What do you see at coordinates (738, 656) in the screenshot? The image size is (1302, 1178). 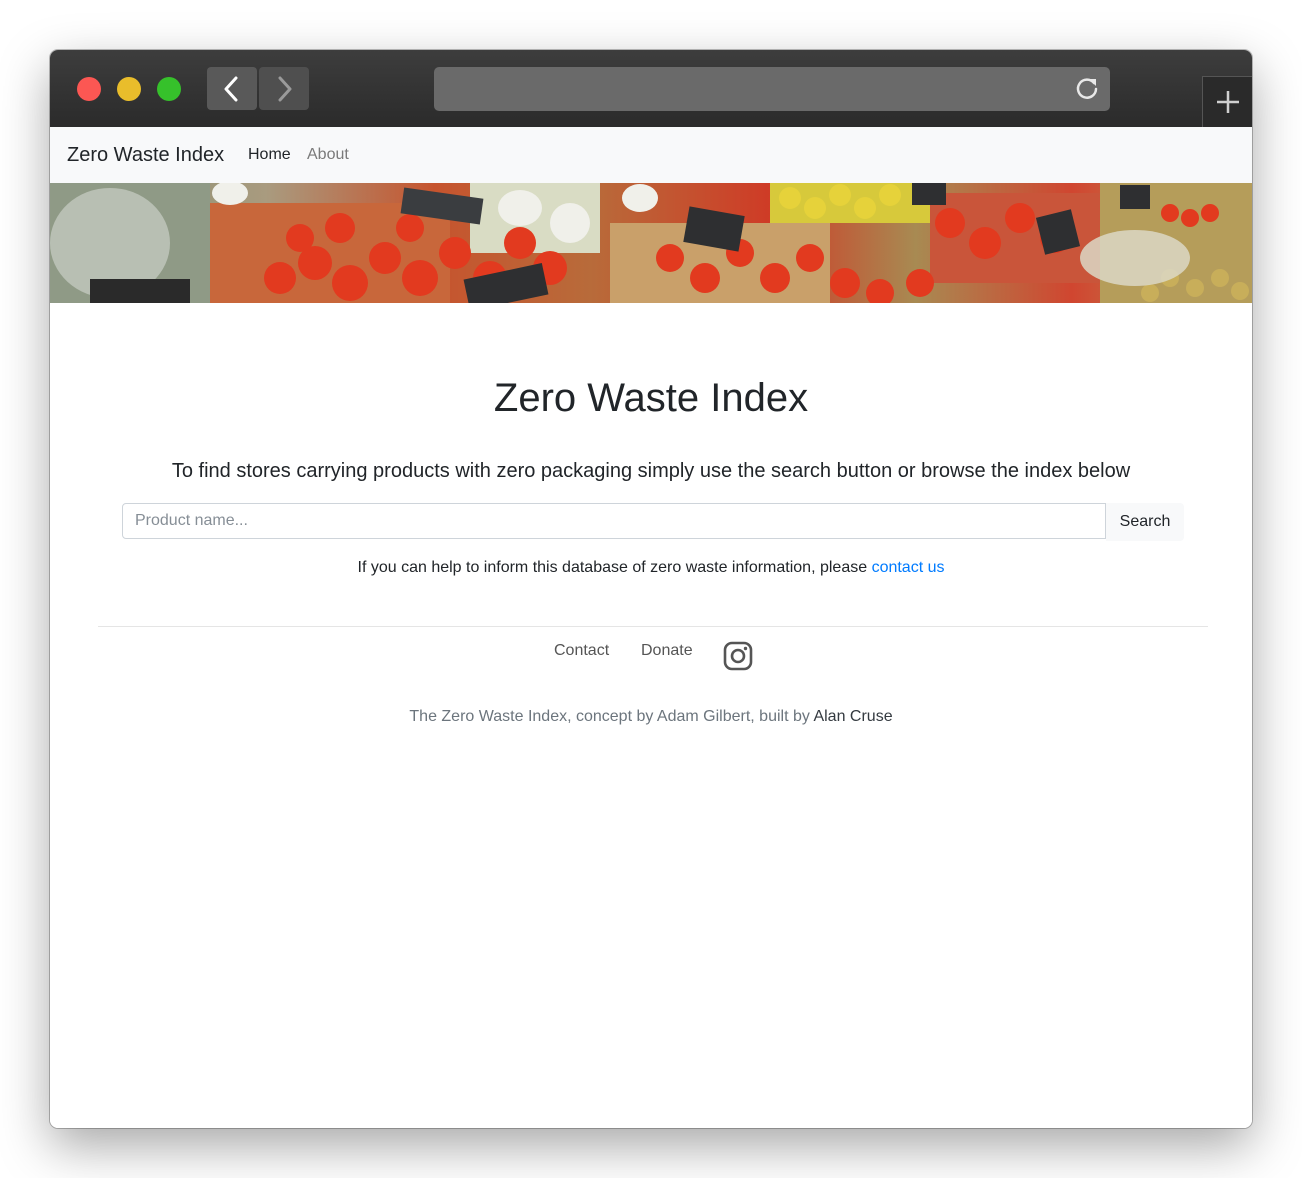 I see `instagram-icon` at bounding box center [738, 656].